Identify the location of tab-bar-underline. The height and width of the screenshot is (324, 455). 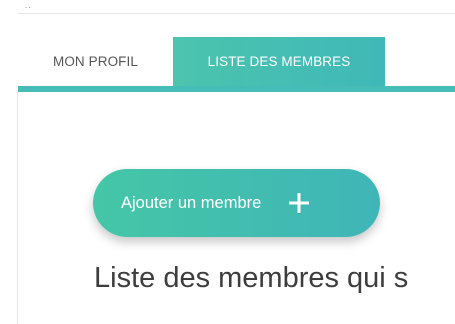
(236, 89).